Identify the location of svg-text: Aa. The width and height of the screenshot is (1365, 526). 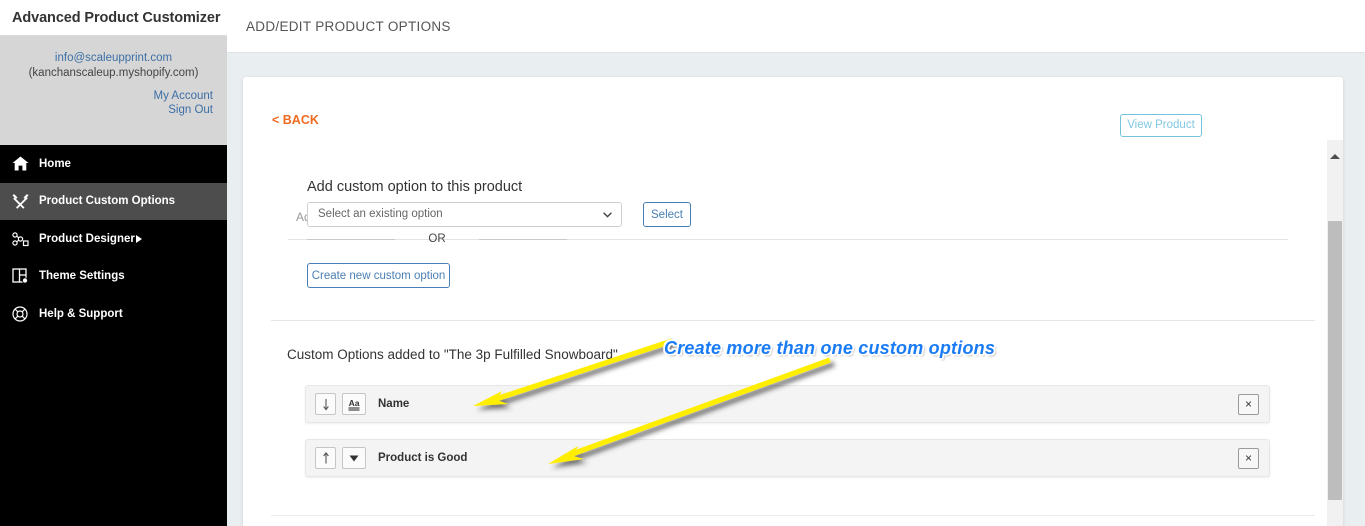
(354, 403).